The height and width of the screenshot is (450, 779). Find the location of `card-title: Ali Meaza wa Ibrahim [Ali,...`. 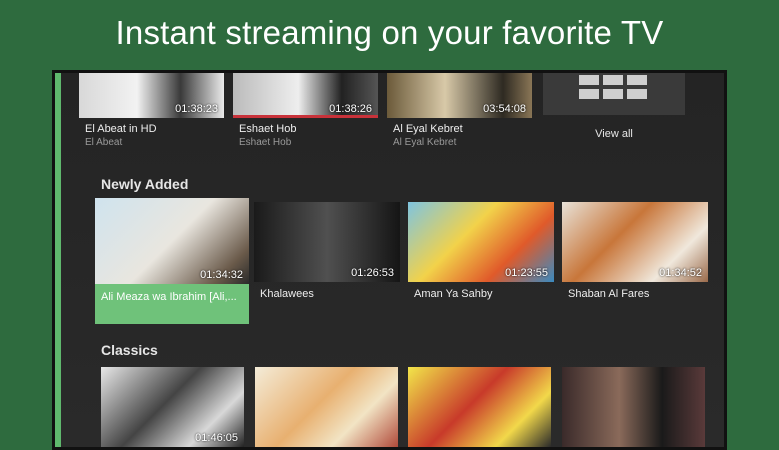

card-title: Ali Meaza wa Ibrahim [Ali,... is located at coordinates (169, 297).